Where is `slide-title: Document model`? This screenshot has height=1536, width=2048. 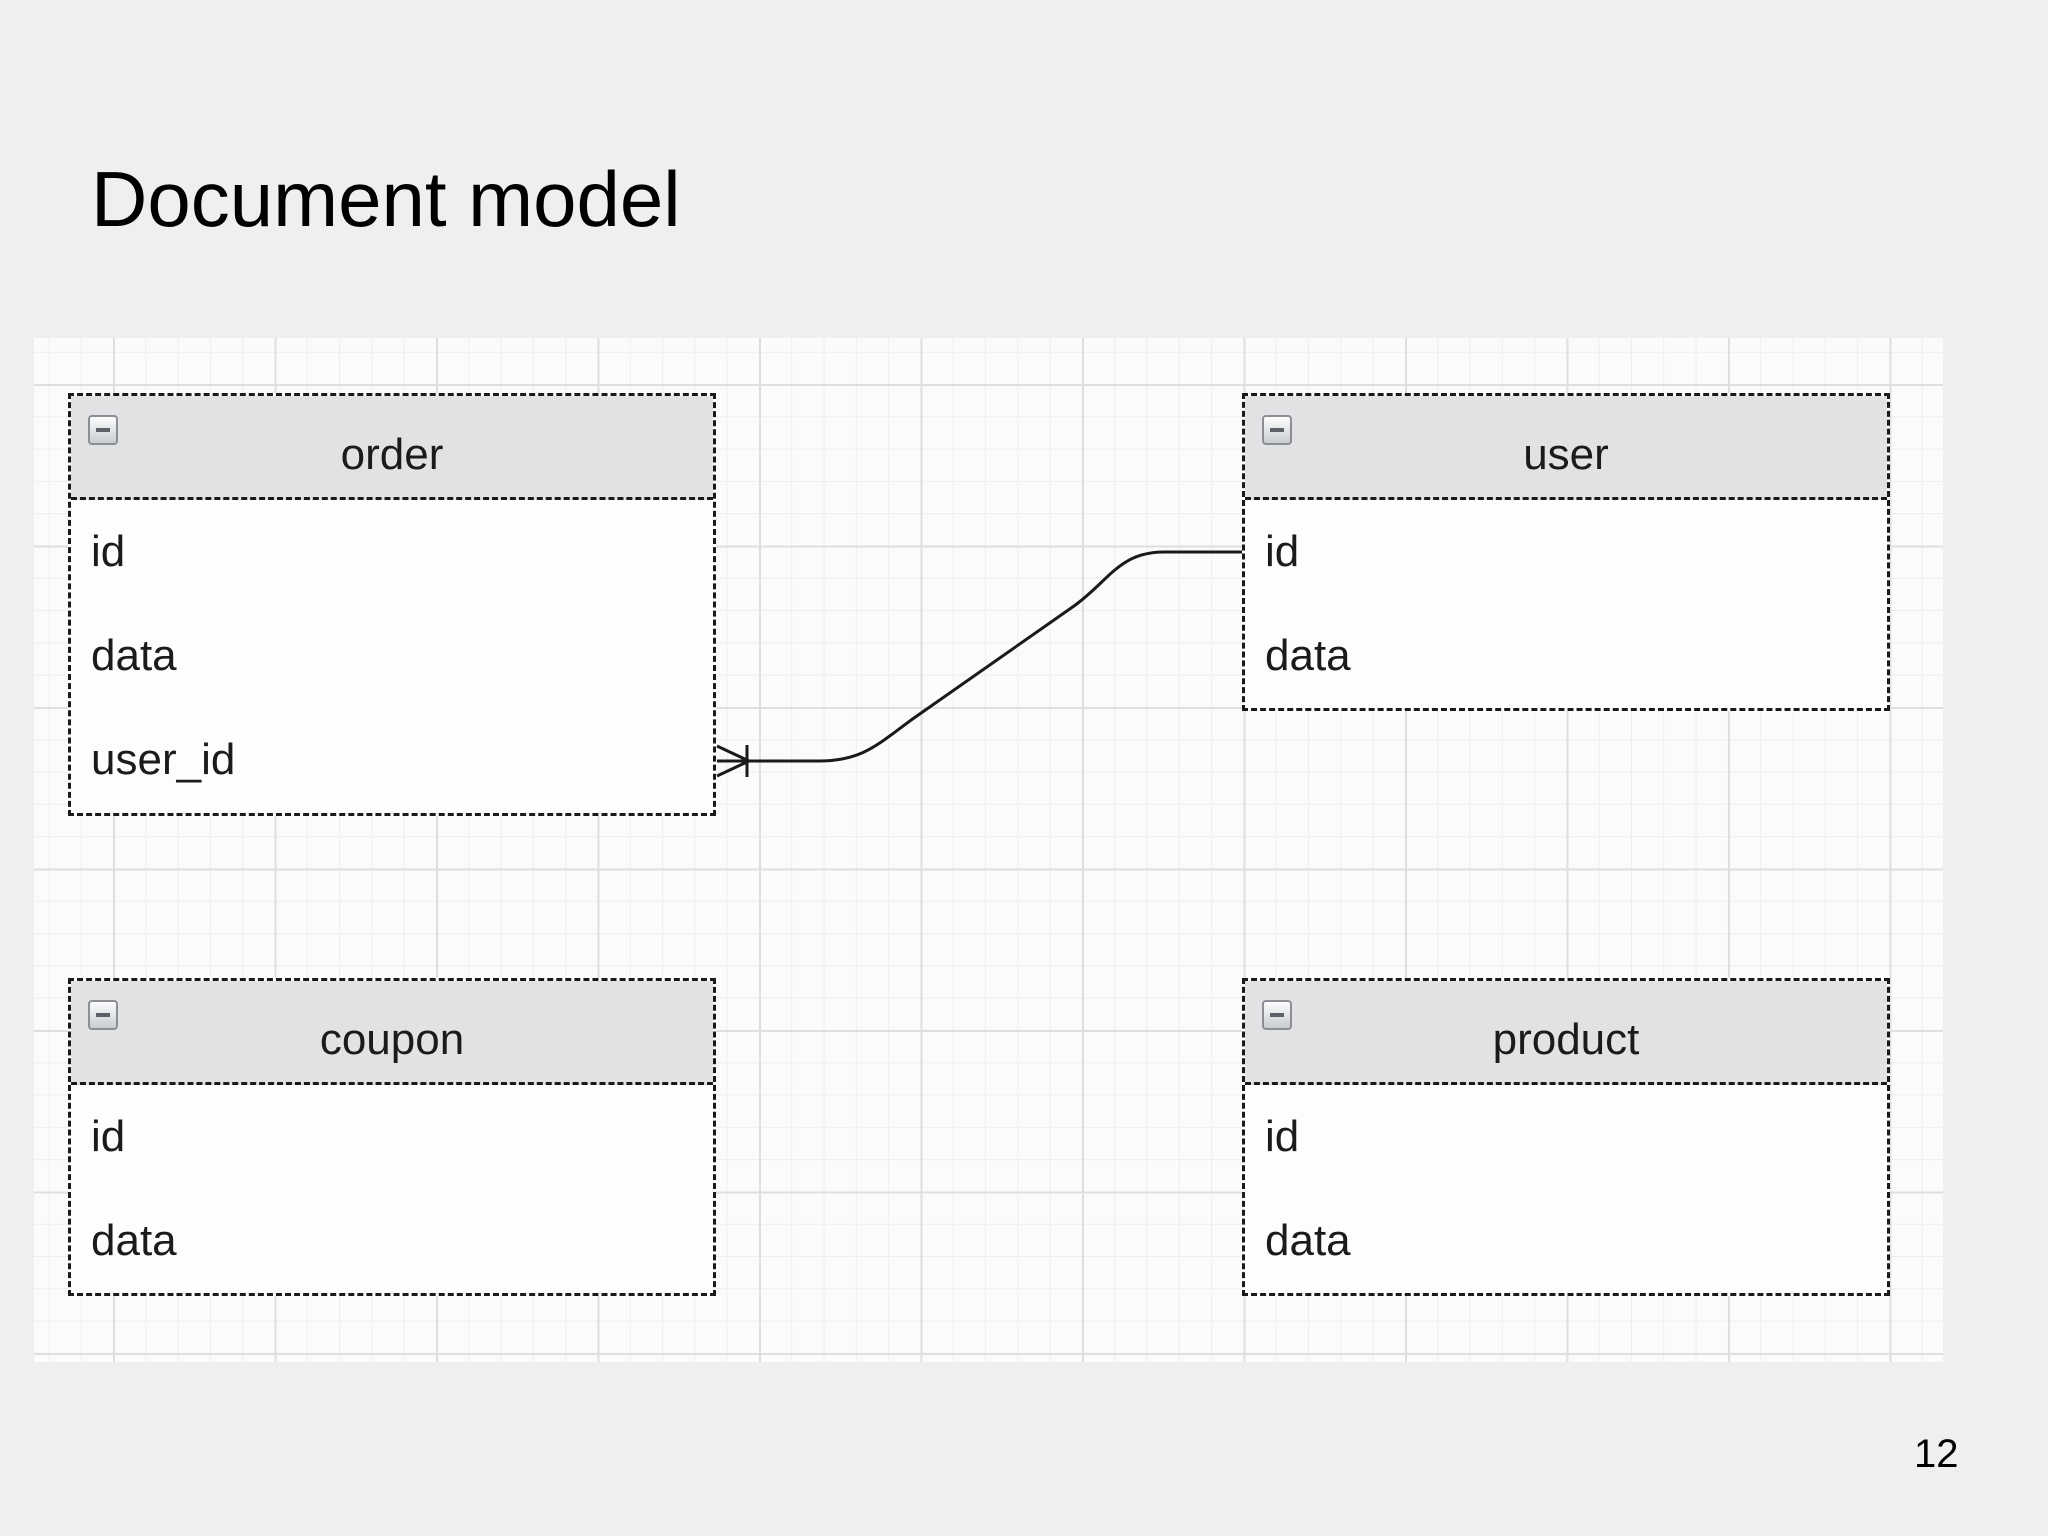
slide-title: Document model is located at coordinates (386, 199).